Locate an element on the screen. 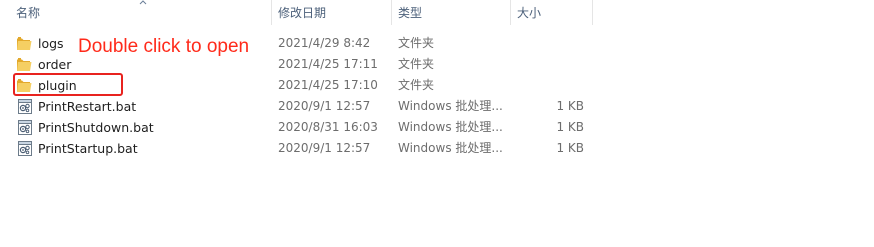 The image size is (874, 247). file-name: PrintRestart.bat is located at coordinates (87, 106).